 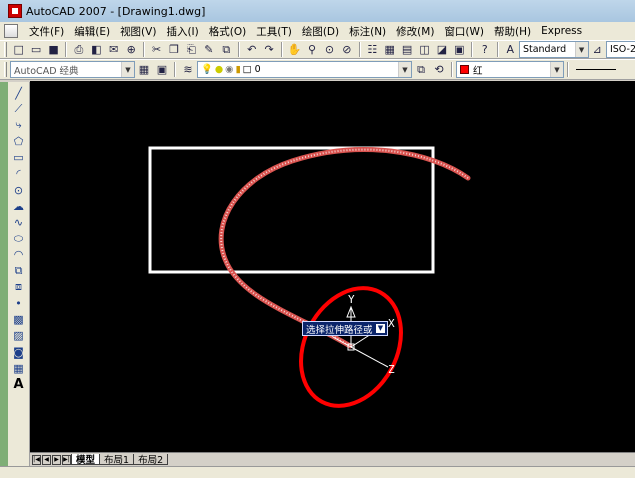 I want to click on pan-icon: ✋, so click(x=294, y=50).